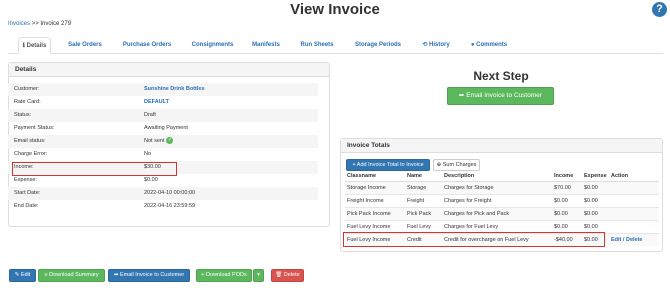 This screenshot has width=670, height=288. Describe the element at coordinates (148, 154) in the screenshot. I see `charge-error-value: No` at that location.